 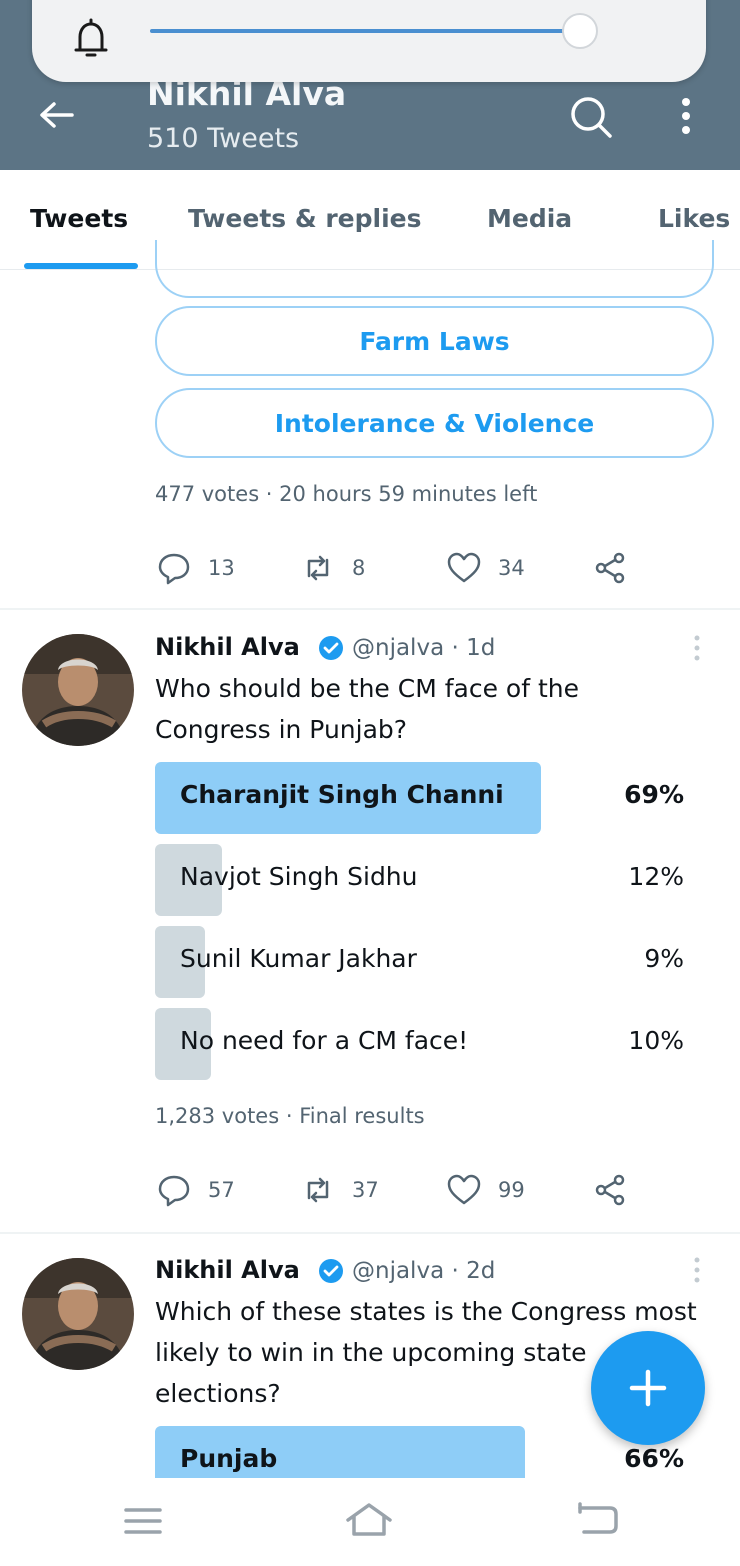 I want to click on poll-result-percent: 9%, so click(x=664, y=958).